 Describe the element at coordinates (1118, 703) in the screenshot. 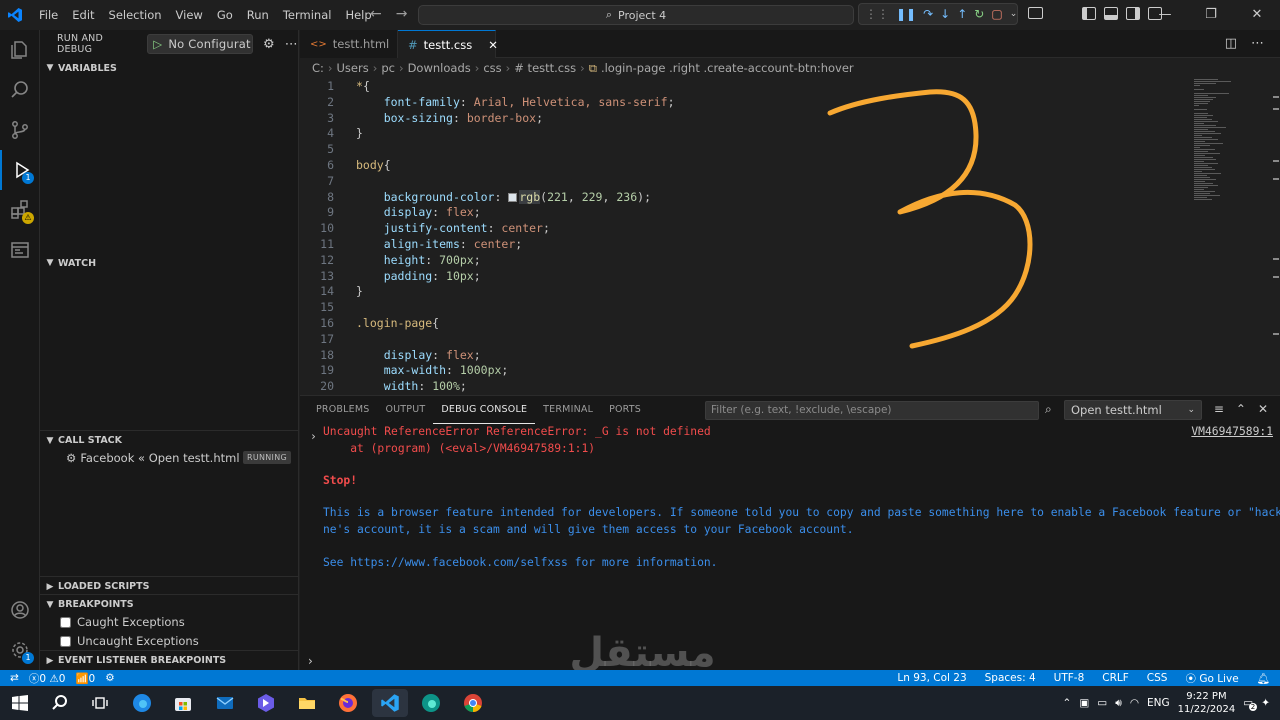

I see `speaker-icon: 🔊︎` at that location.